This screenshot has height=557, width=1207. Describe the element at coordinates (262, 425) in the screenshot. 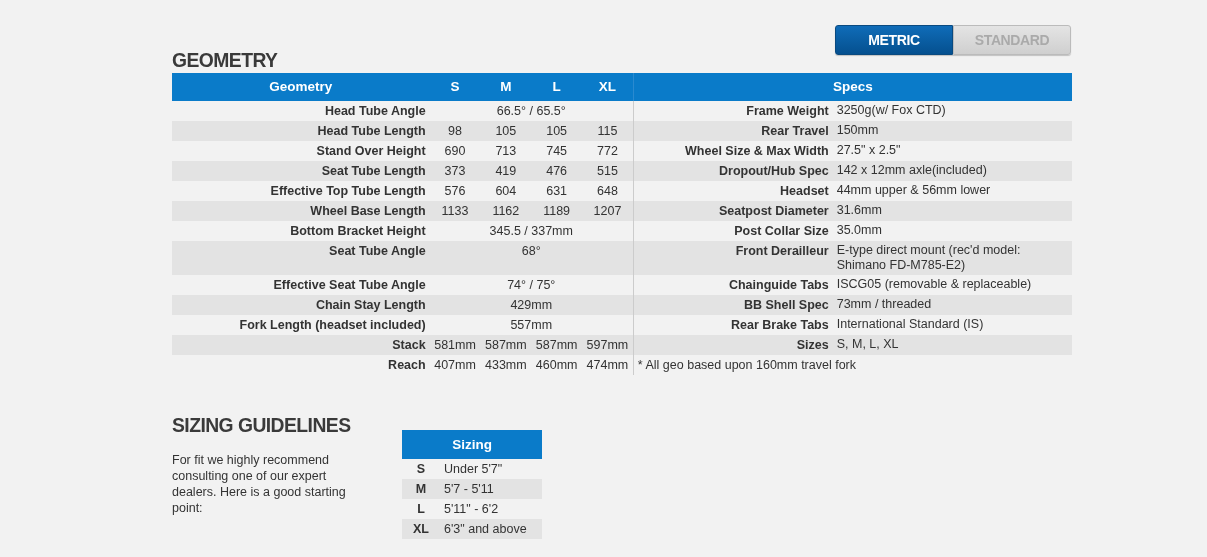

I see `section-title: SIZING GUIDELINES` at that location.